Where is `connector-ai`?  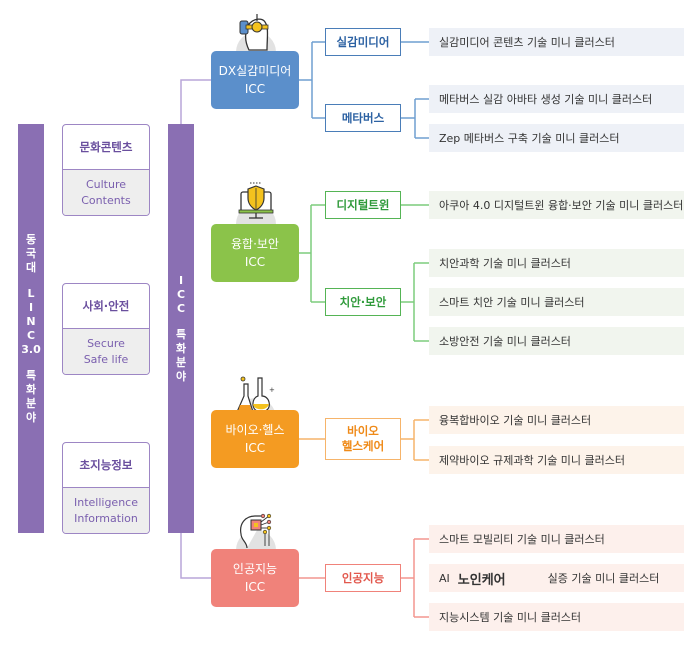
connector-ai is located at coordinates (195, 556).